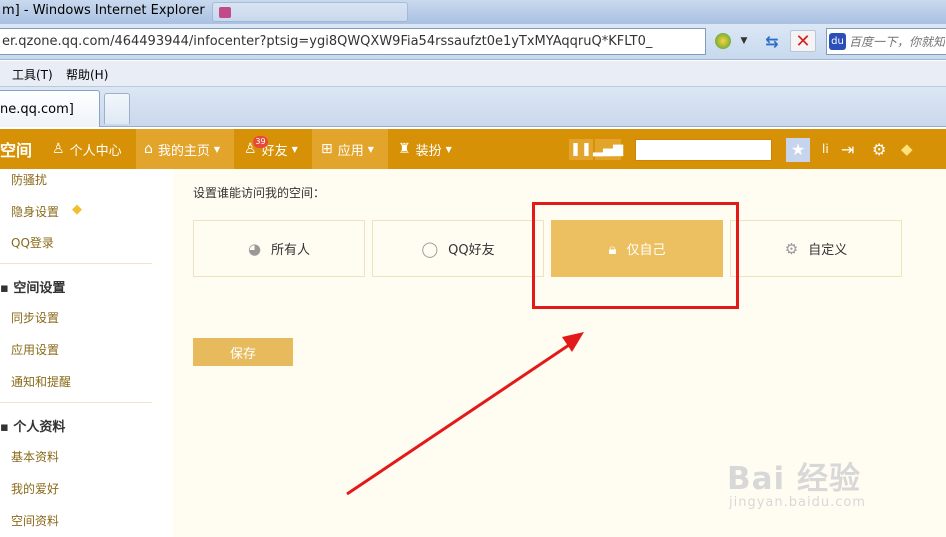 Image resolution: width=946 pixels, height=537 pixels. I want to click on nav-username: li, so click(825, 149).